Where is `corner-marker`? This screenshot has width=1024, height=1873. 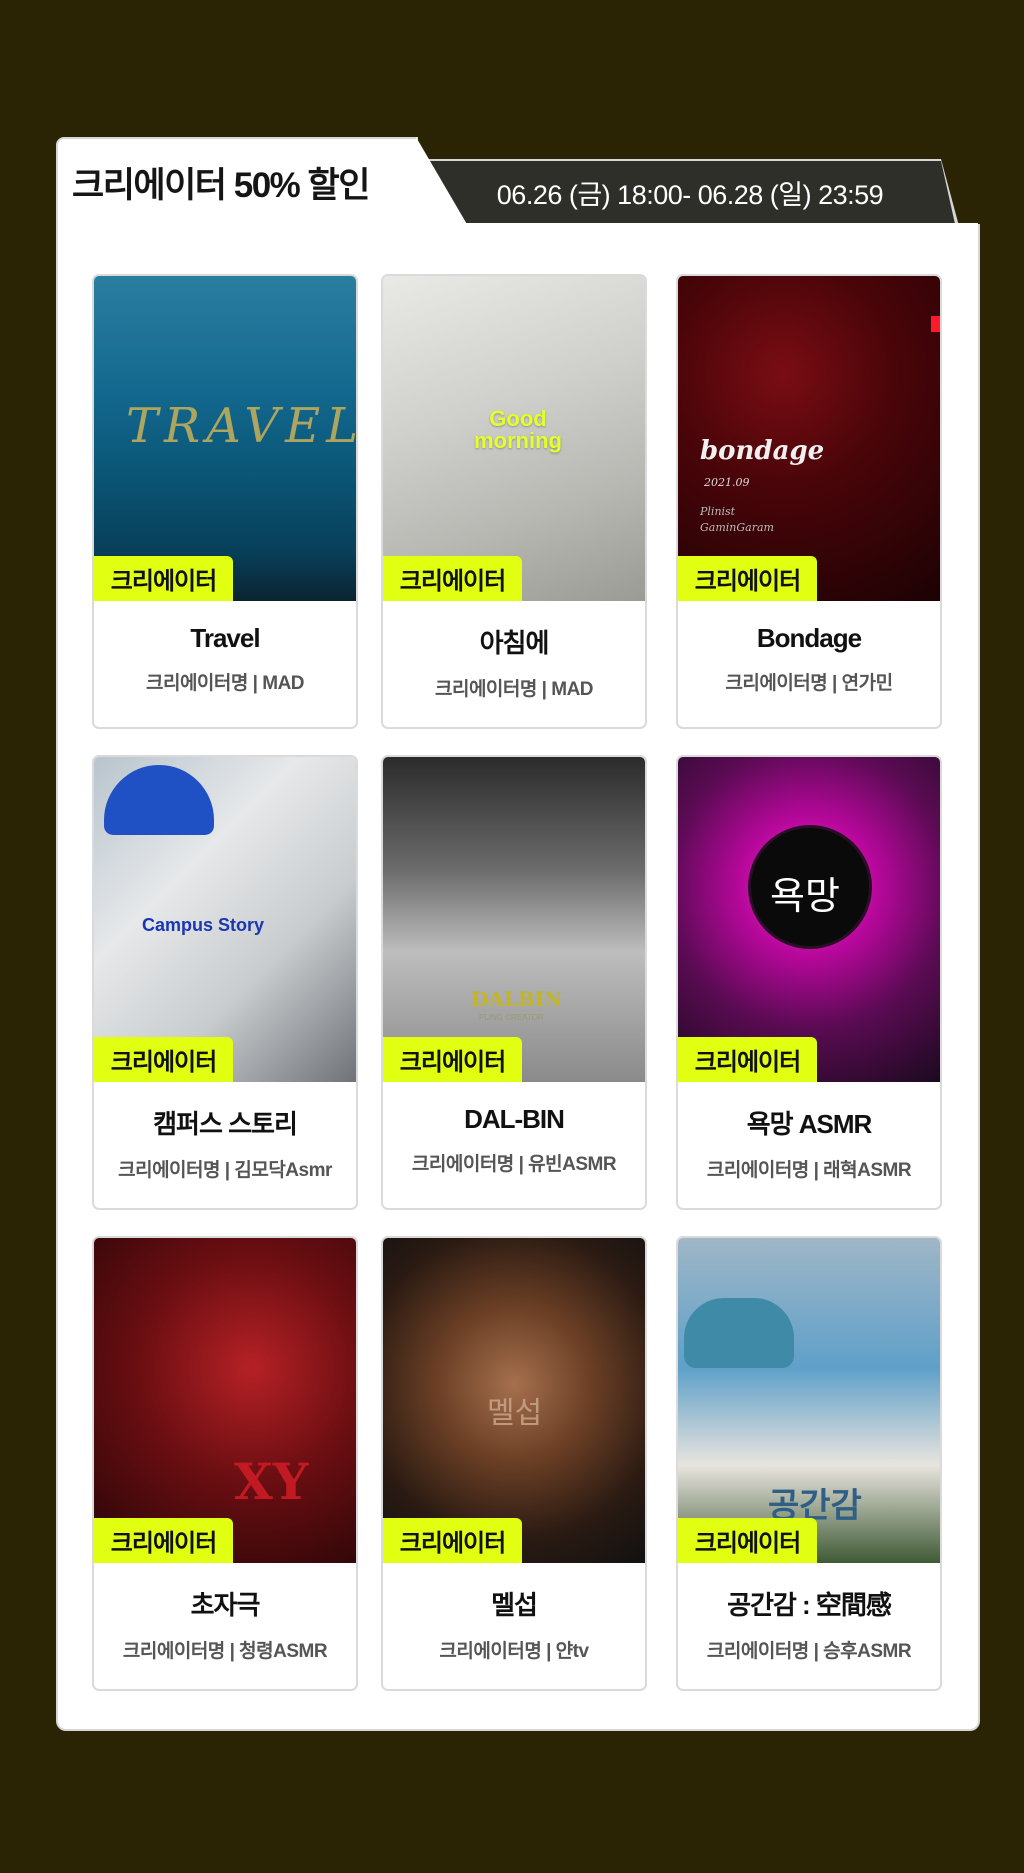 corner-marker is located at coordinates (935, 324).